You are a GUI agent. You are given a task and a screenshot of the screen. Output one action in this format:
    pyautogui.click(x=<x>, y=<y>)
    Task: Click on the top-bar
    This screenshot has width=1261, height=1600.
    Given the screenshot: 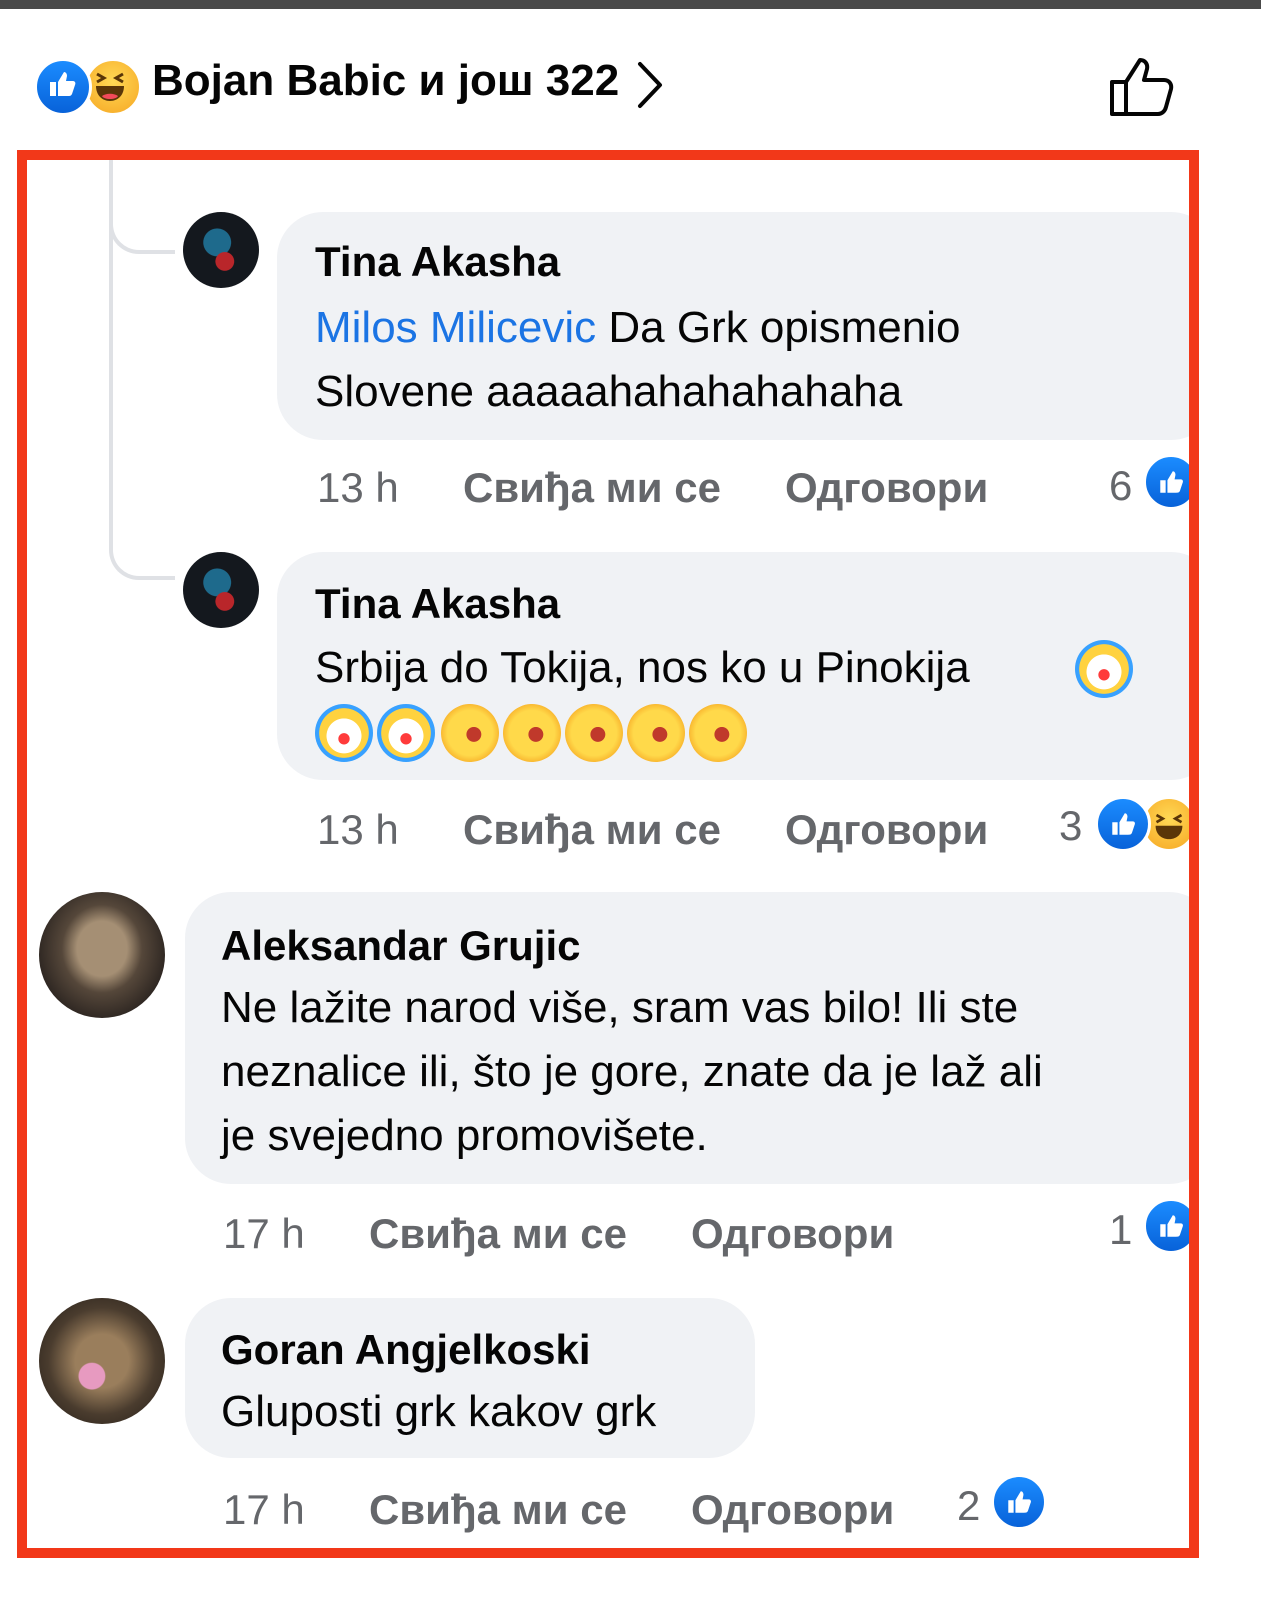 What is the action you would take?
    pyautogui.click(x=630, y=4)
    